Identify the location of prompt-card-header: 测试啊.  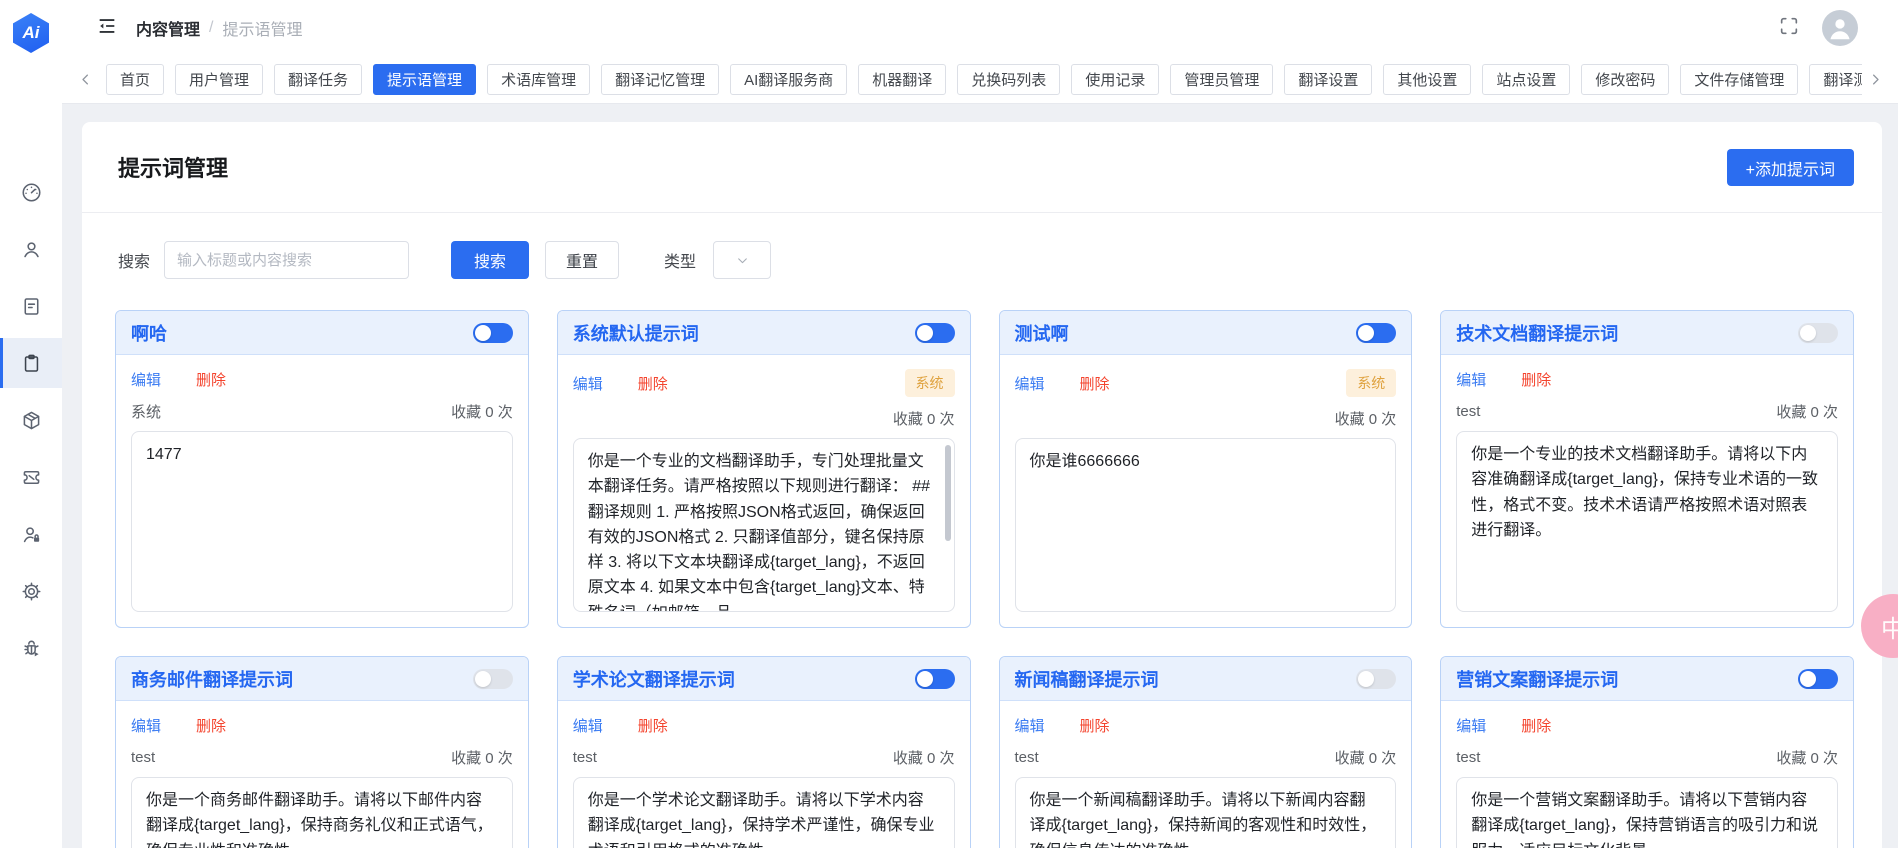
(1205, 333).